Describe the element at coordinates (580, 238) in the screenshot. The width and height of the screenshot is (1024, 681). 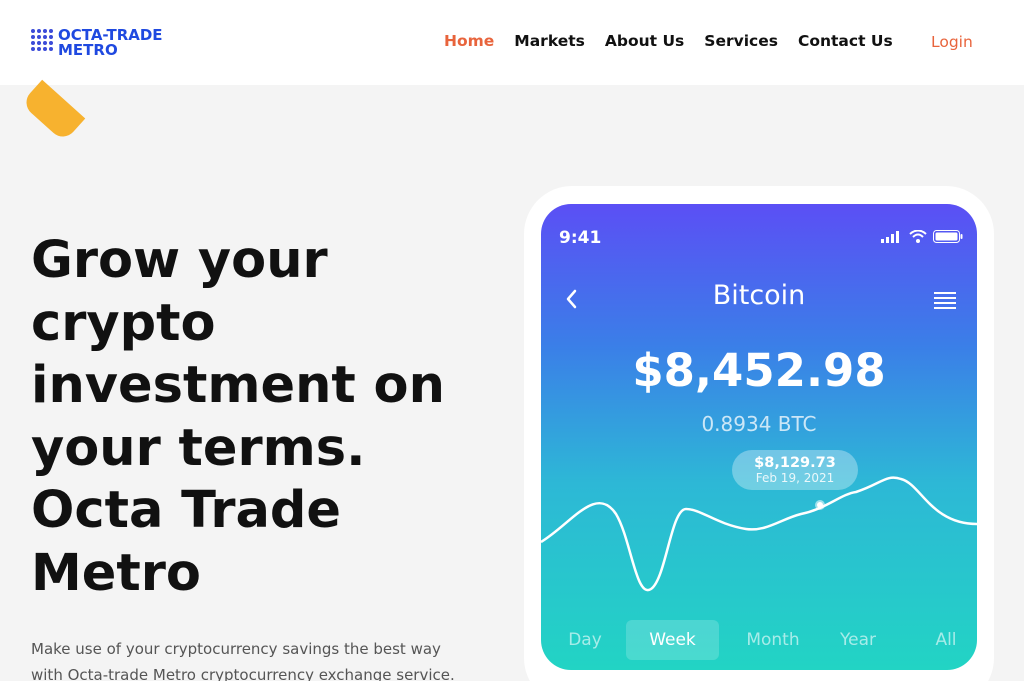
I see `status-time: 9:41` at that location.